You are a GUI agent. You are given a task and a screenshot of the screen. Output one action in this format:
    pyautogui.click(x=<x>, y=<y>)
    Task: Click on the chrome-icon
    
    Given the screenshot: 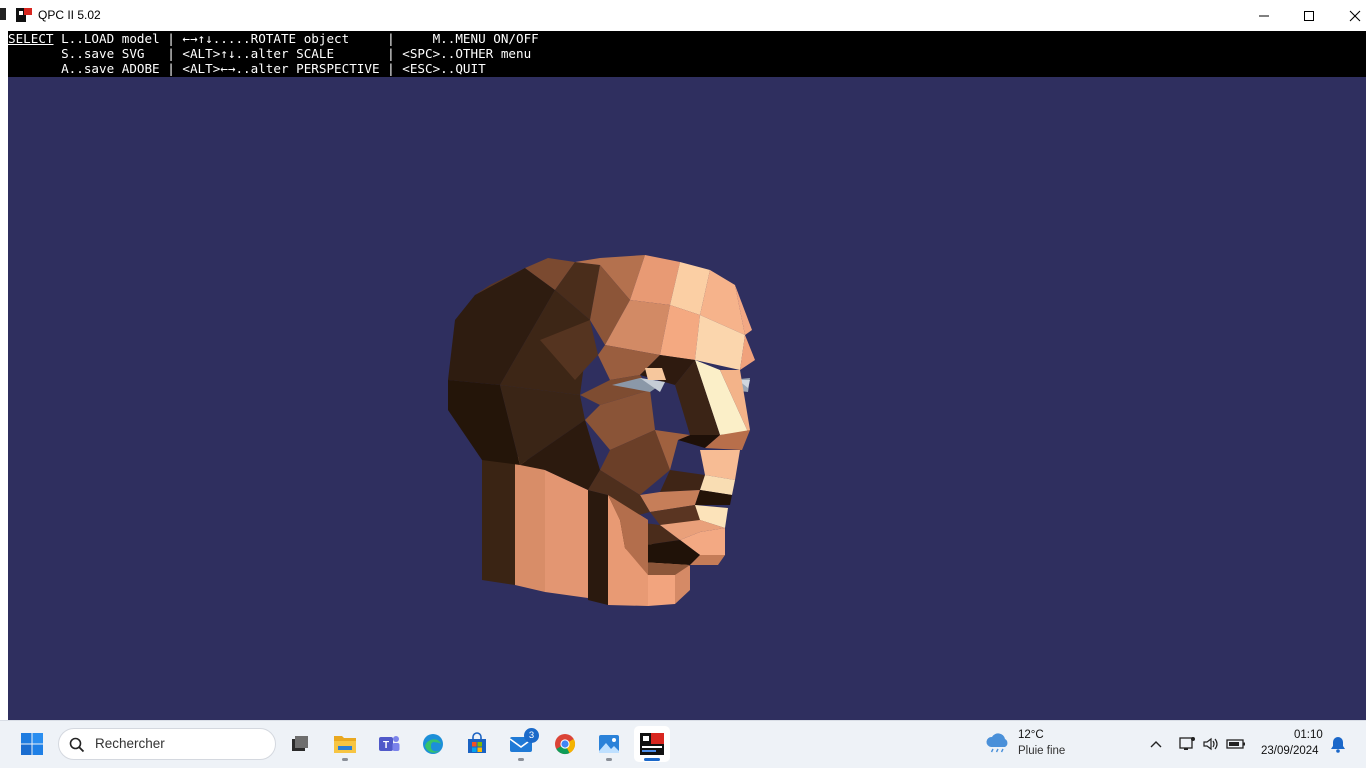 What is the action you would take?
    pyautogui.click(x=565, y=744)
    